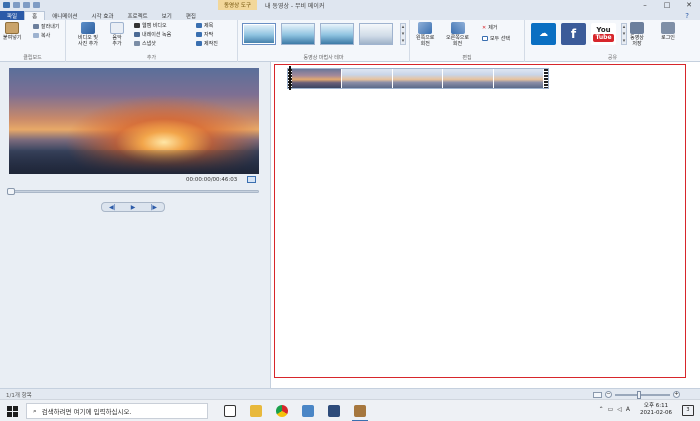 This screenshot has width=700, height=421. I want to click on remove-button: ✕ 제거, so click(489, 28).